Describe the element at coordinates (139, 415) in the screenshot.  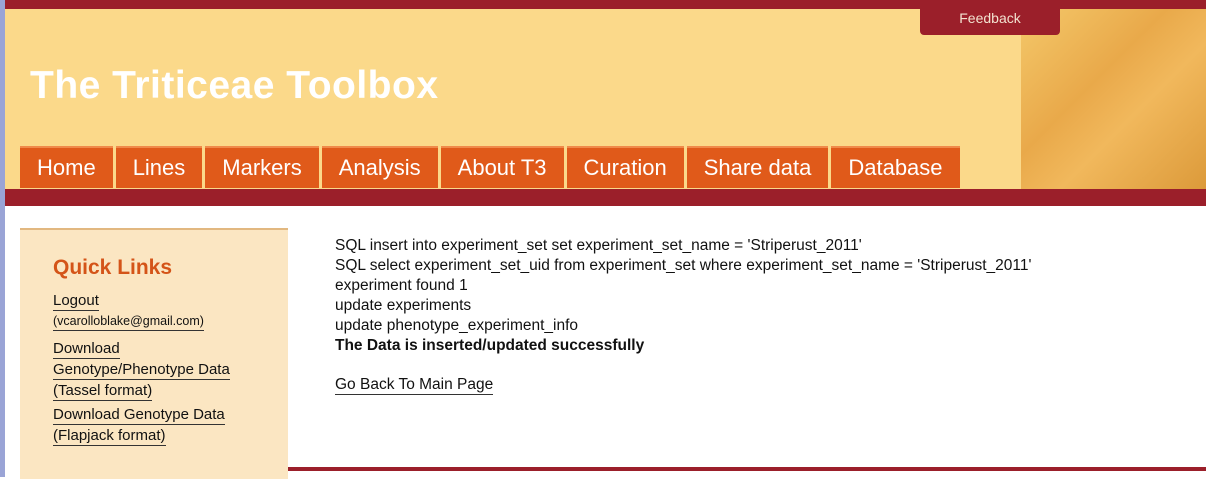
I see `download-flapjack-line1: Download Genotype Data` at that location.